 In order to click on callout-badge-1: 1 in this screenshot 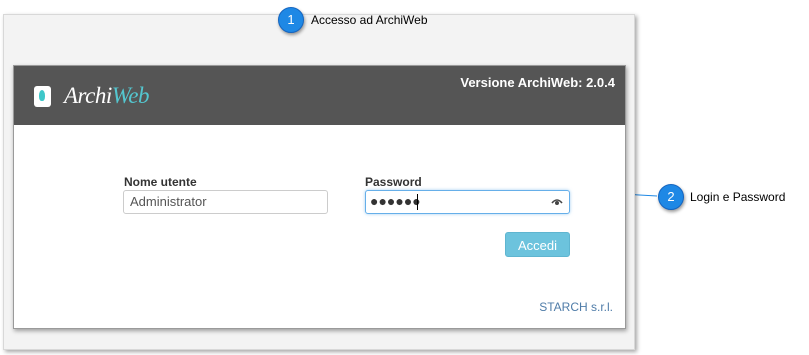, I will do `click(291, 20)`.